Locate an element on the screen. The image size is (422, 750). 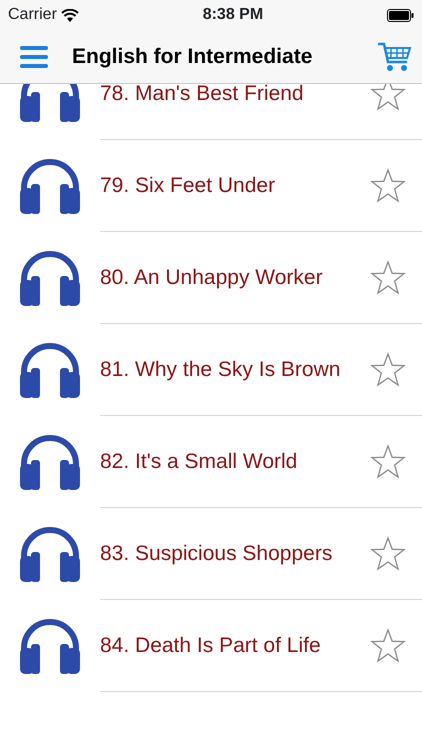
lesson-title: 81. Why the Sky Is Brown is located at coordinates (235, 370).